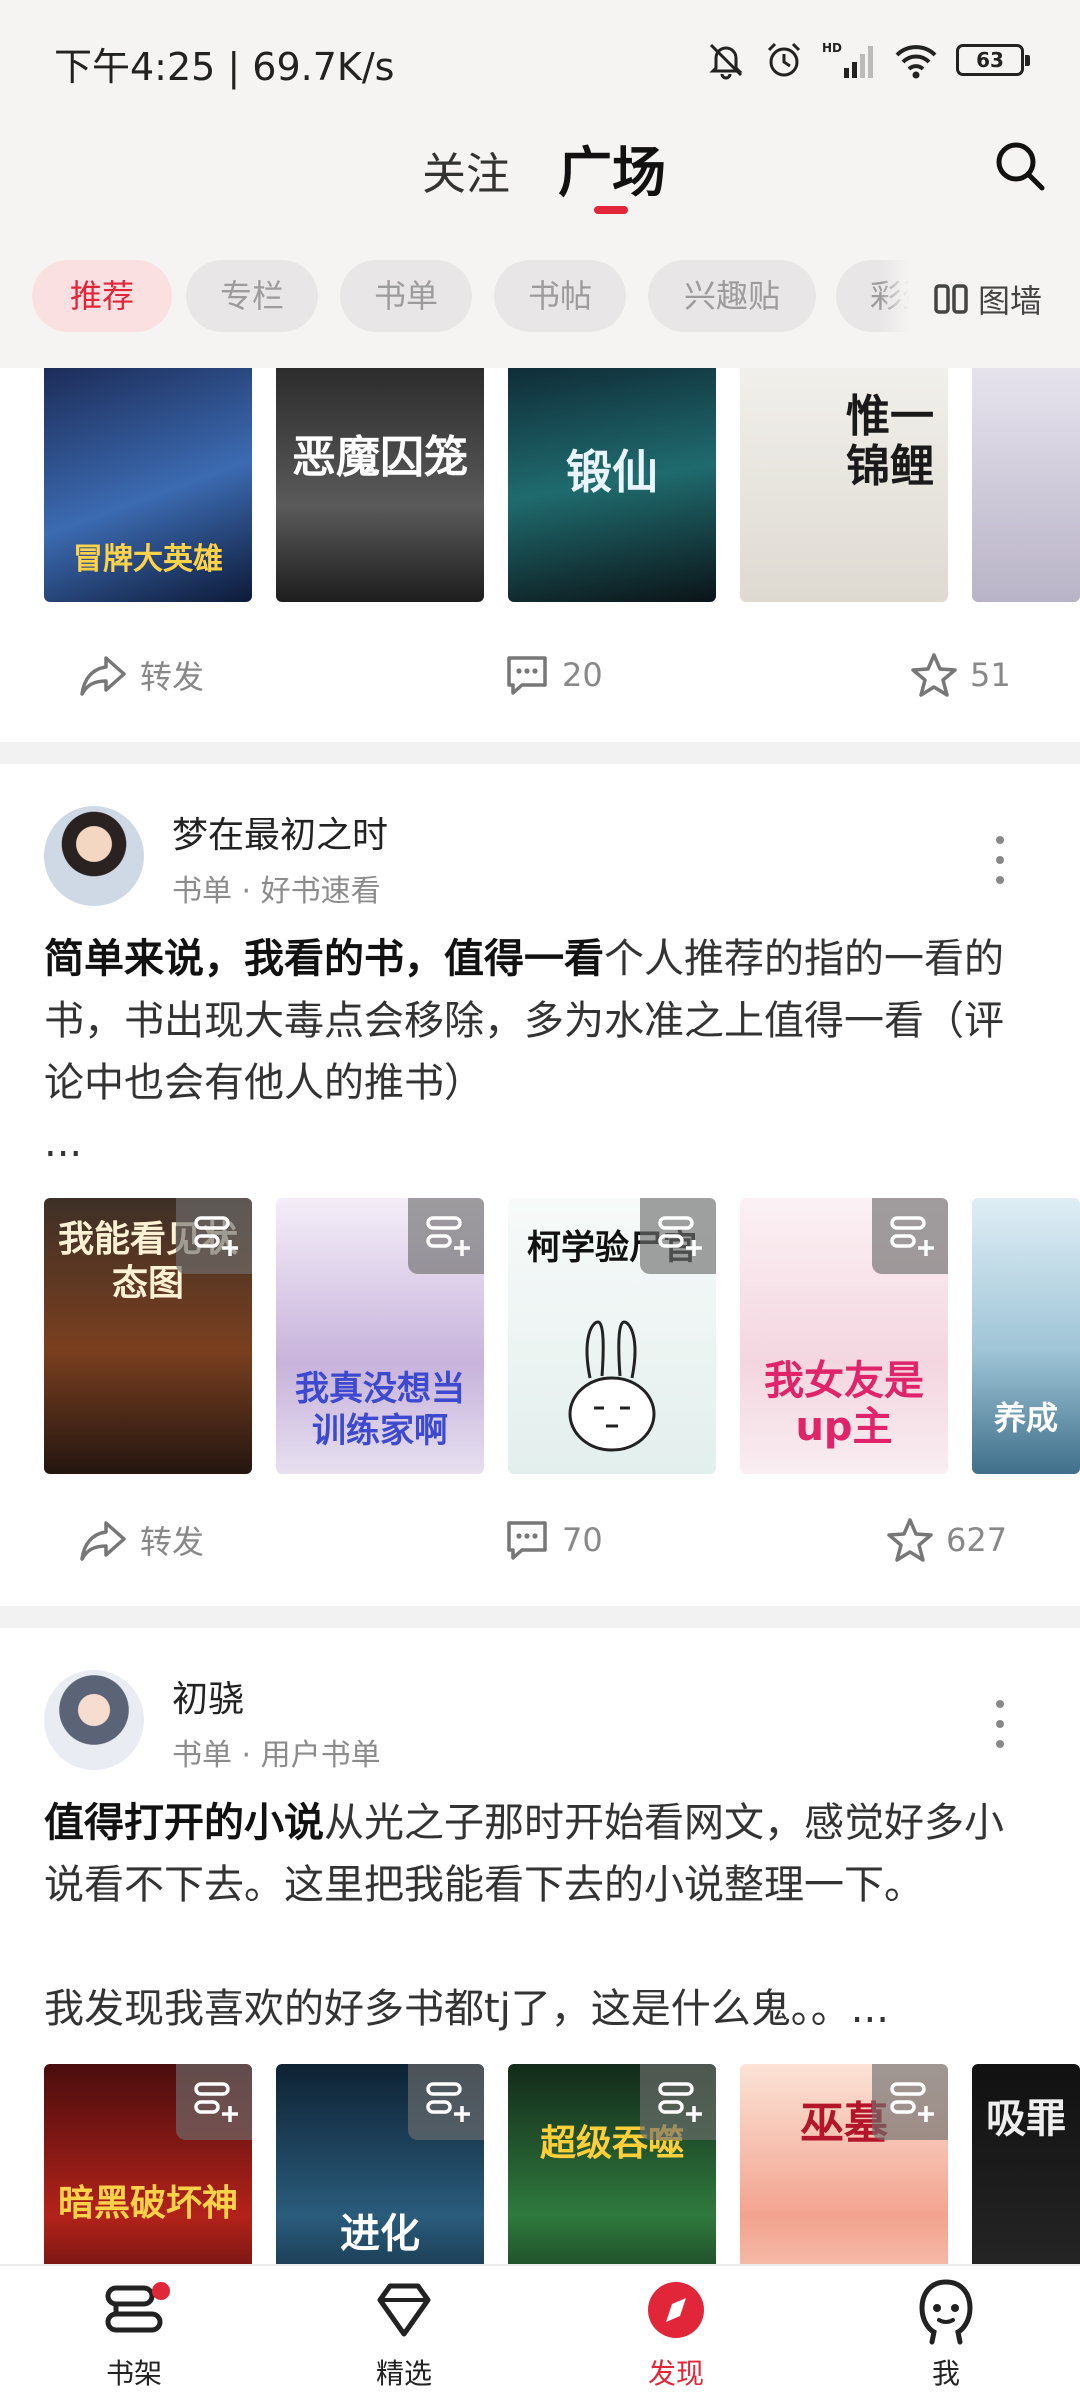 This screenshot has height=2400, width=1080. I want to click on comment-button: 70, so click(553, 1540).